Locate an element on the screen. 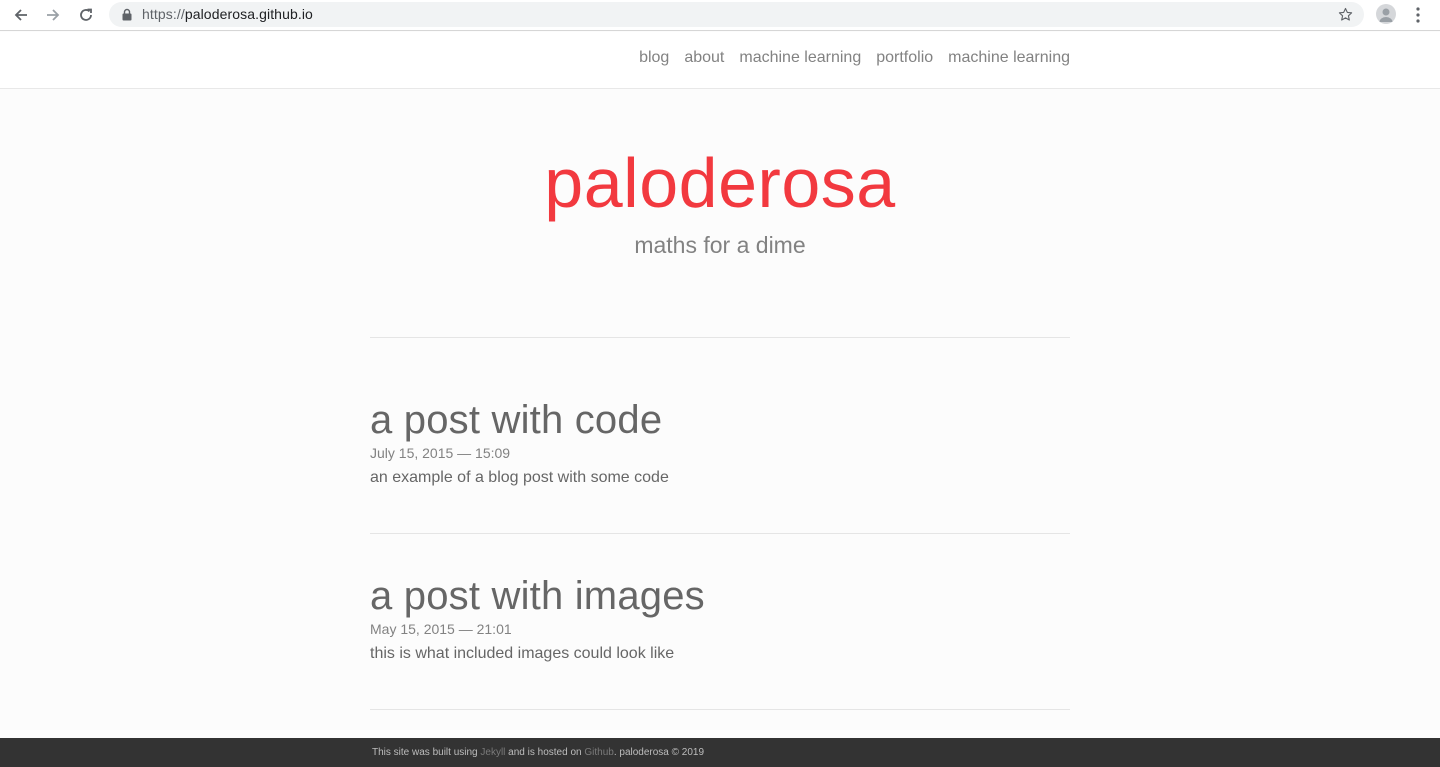  url-text: https://paloderosa.github.io is located at coordinates (227, 14).